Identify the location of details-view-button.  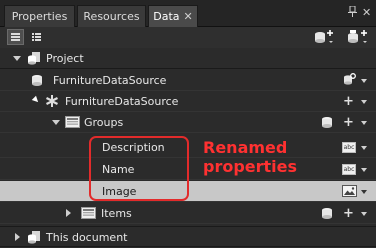
(36, 37).